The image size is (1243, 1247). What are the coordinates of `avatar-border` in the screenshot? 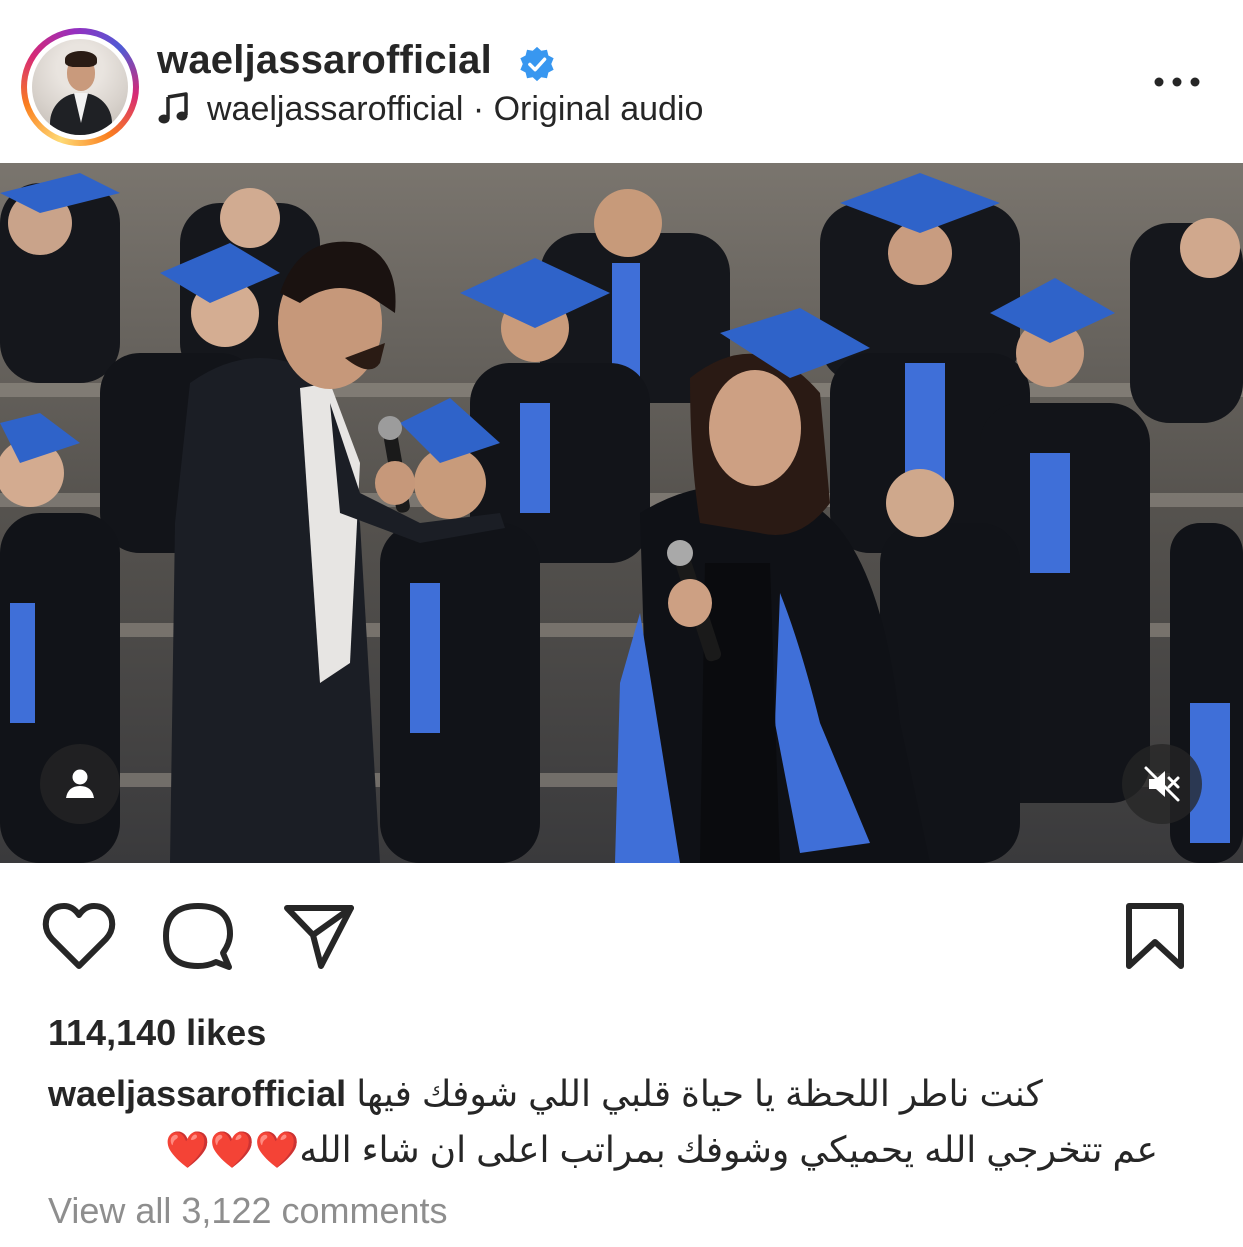 It's located at (80, 87).